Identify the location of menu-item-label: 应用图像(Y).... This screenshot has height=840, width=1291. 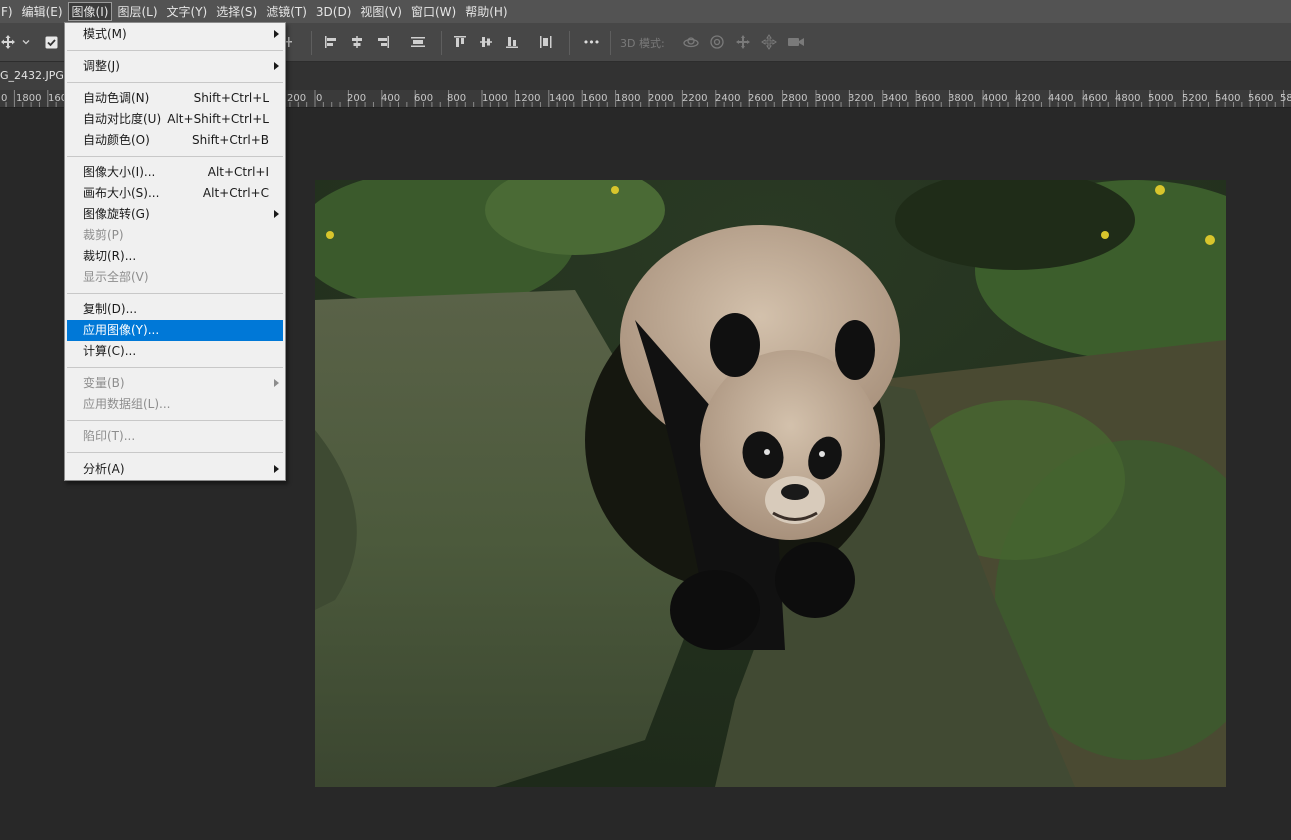
(121, 330).